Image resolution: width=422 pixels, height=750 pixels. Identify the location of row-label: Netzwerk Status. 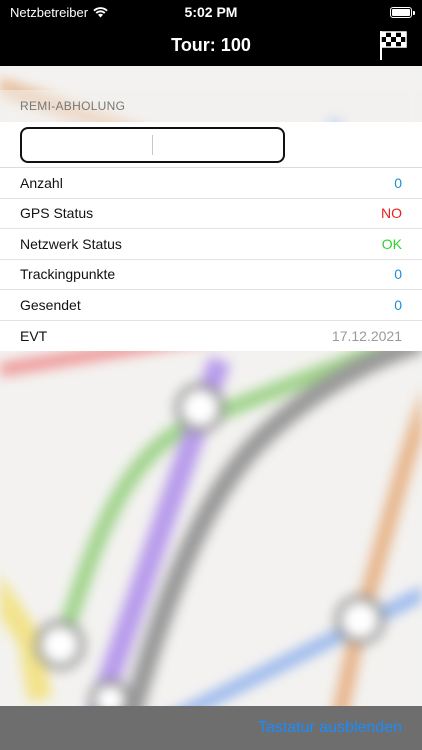
(71, 243).